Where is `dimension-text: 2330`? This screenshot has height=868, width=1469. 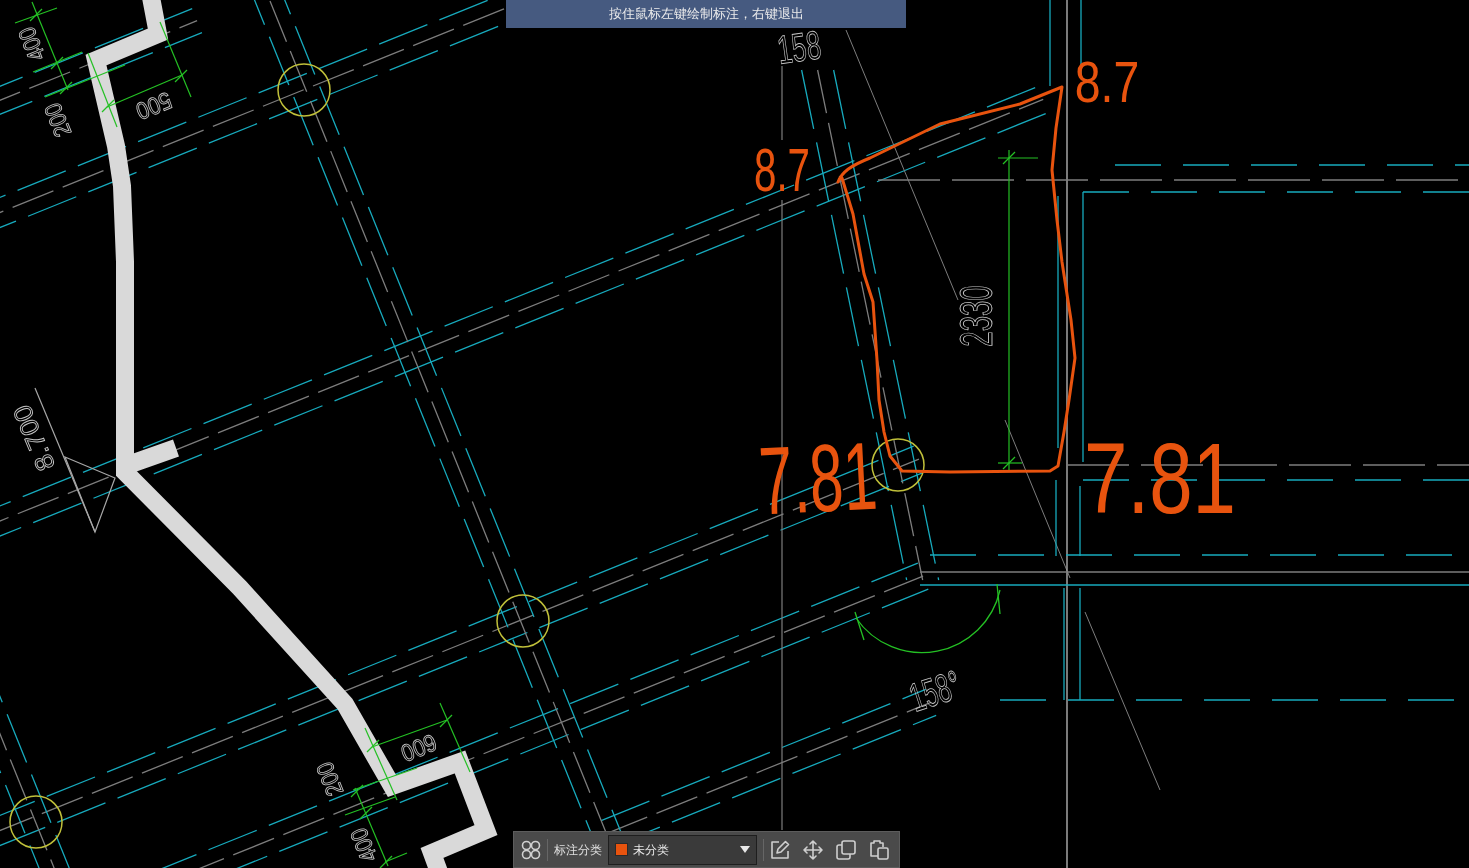 dimension-text: 2330 is located at coordinates (976, 316).